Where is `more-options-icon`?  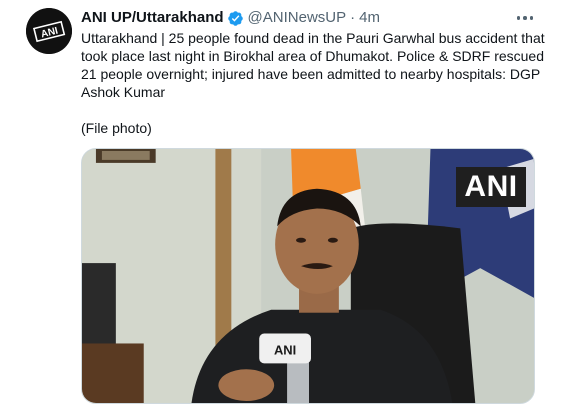 more-options-icon is located at coordinates (525, 18).